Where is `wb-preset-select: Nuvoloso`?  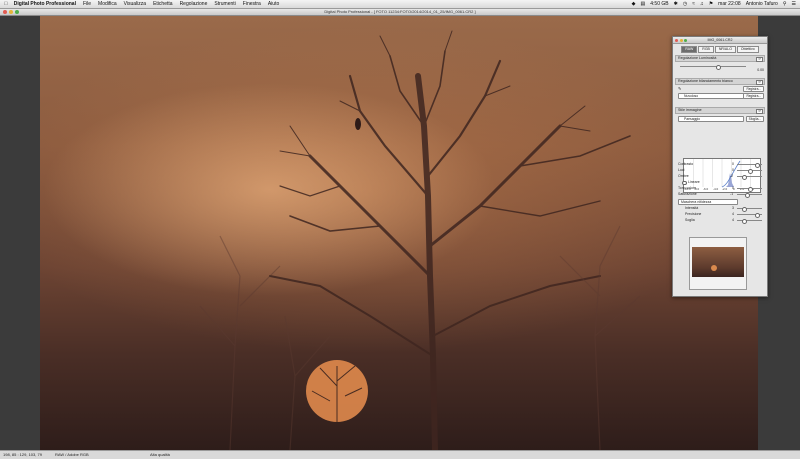 wb-preset-select: Nuvoloso is located at coordinates (711, 96).